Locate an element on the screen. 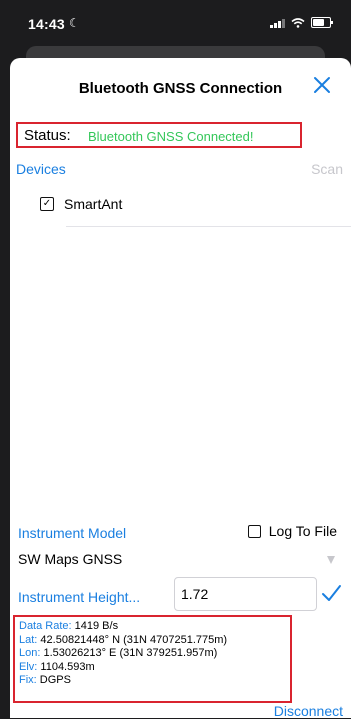 This screenshot has width=351, height=719. signal-icon is located at coordinates (277, 23).